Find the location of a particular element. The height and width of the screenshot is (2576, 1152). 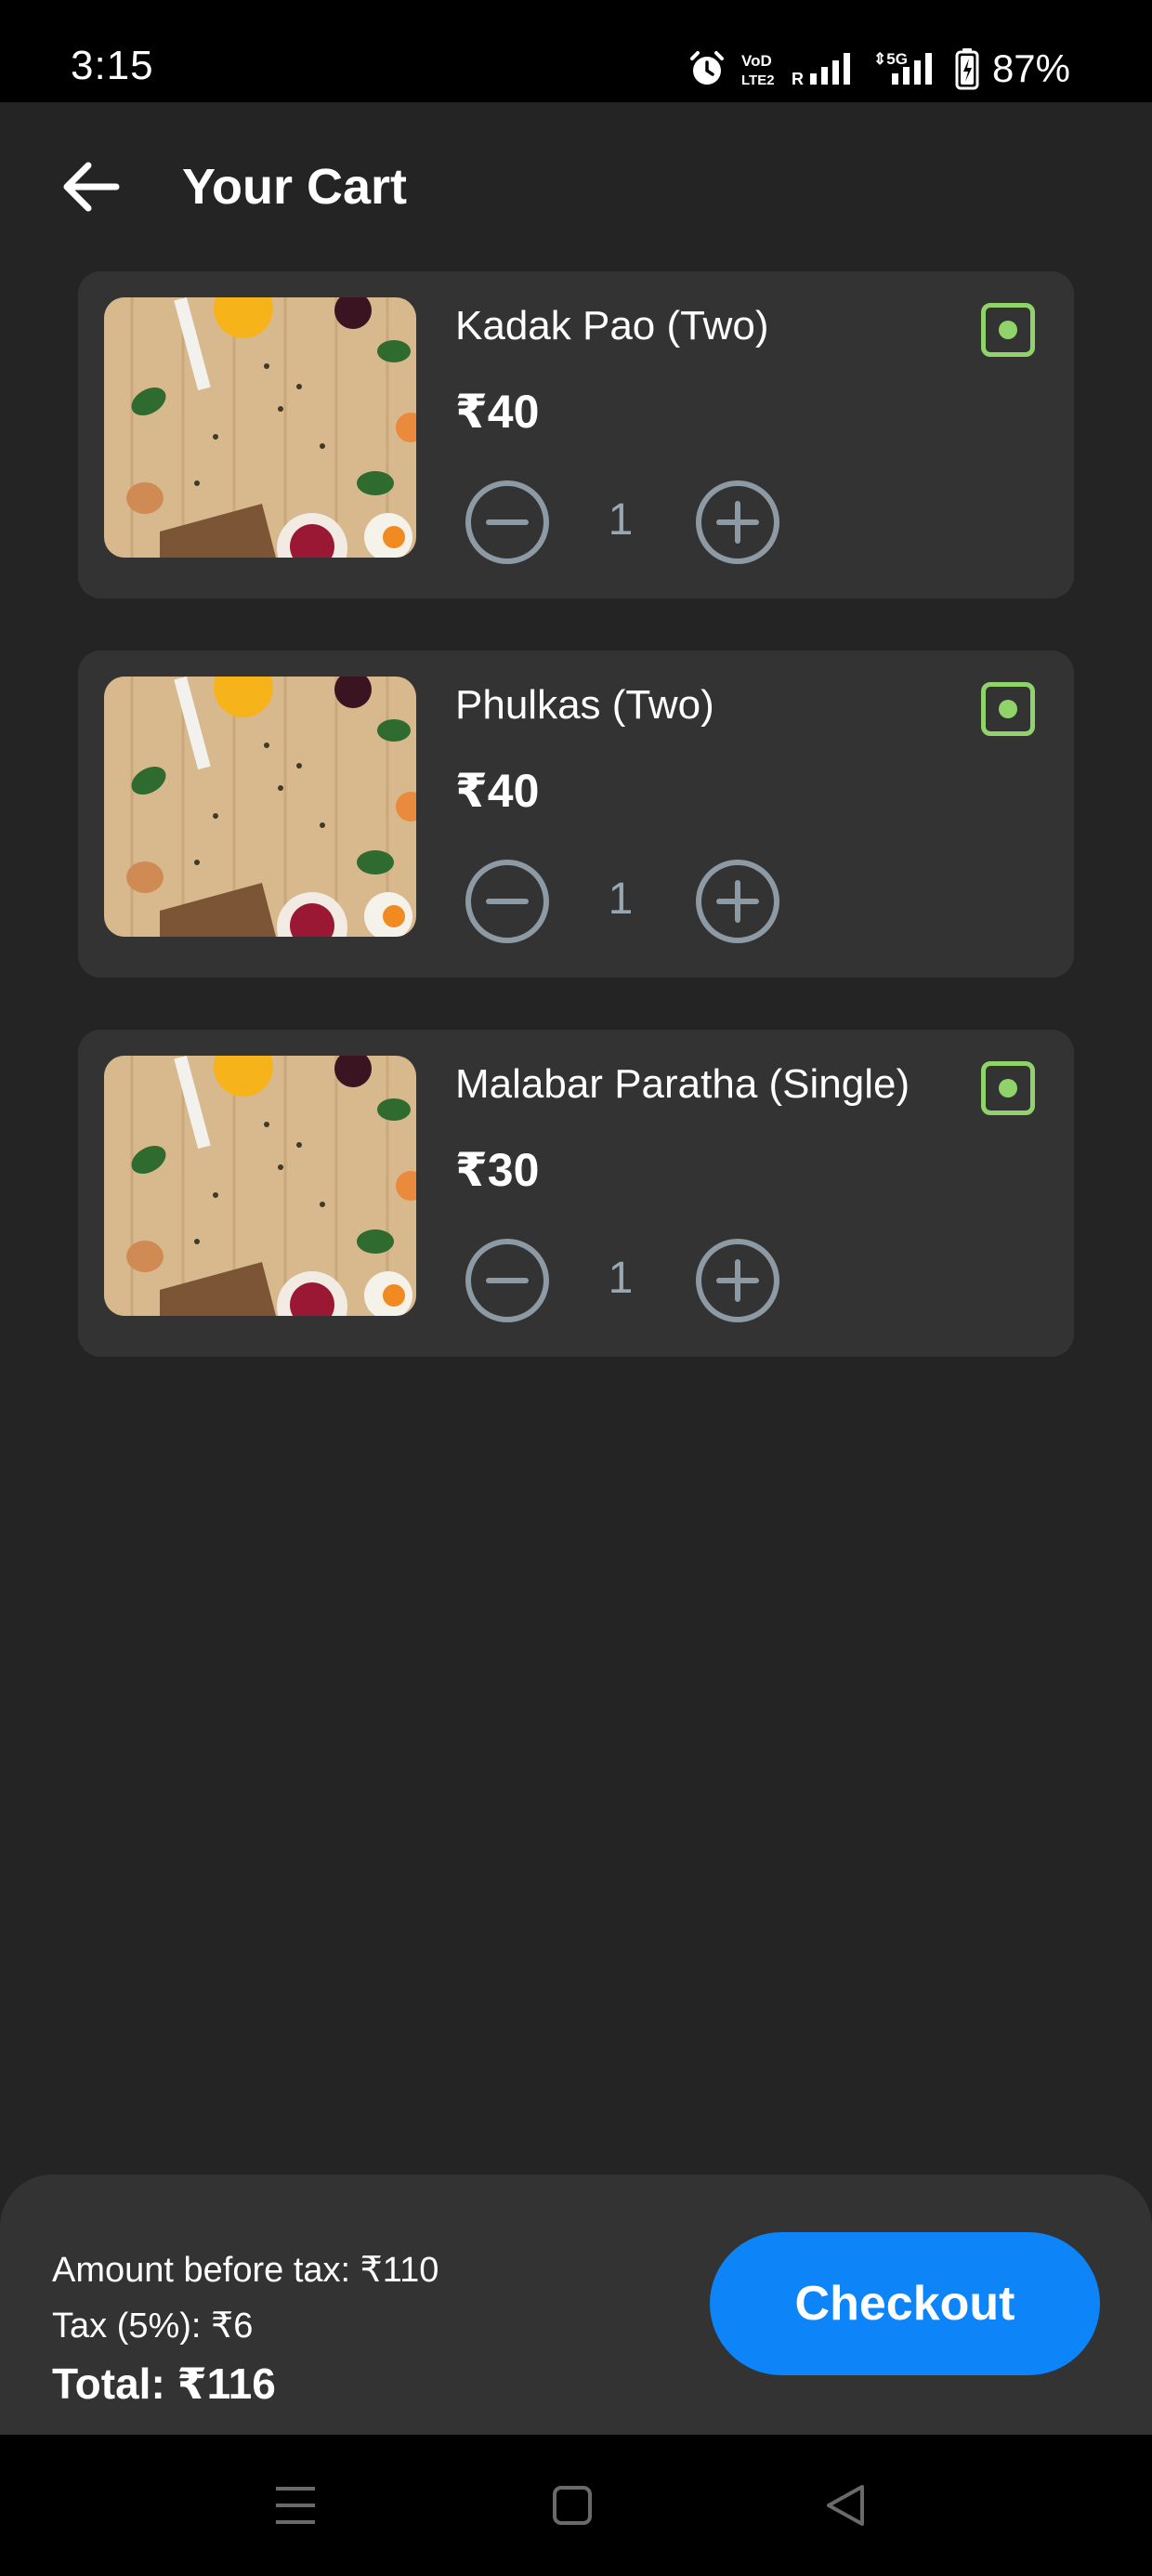

recent-apps-button is located at coordinates (295, 2505).